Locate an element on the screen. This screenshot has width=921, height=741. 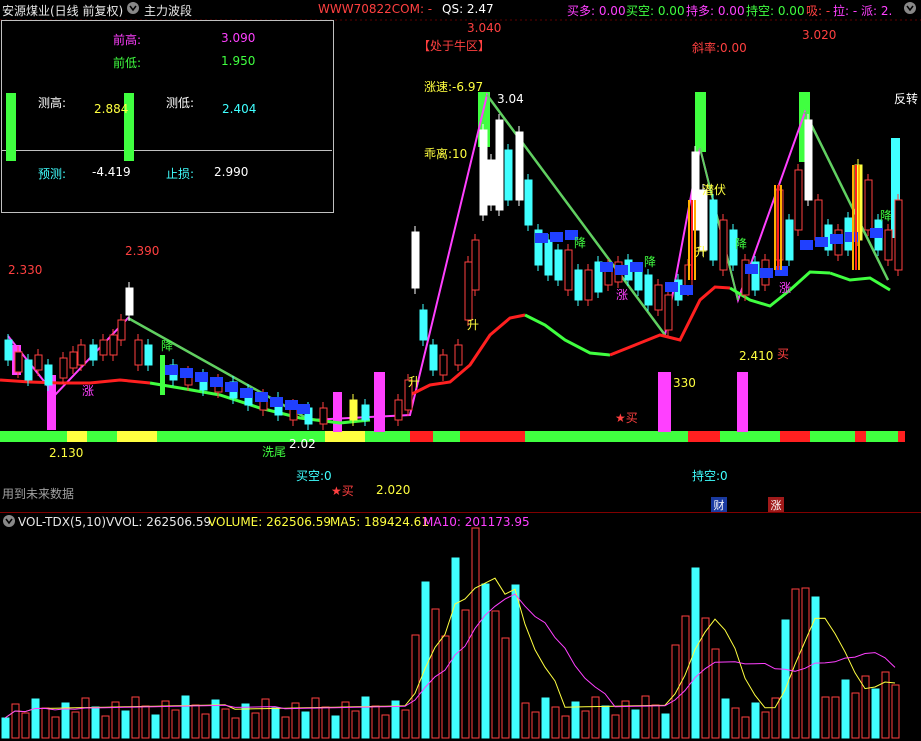
pane-divider is located at coordinates (460, 512).